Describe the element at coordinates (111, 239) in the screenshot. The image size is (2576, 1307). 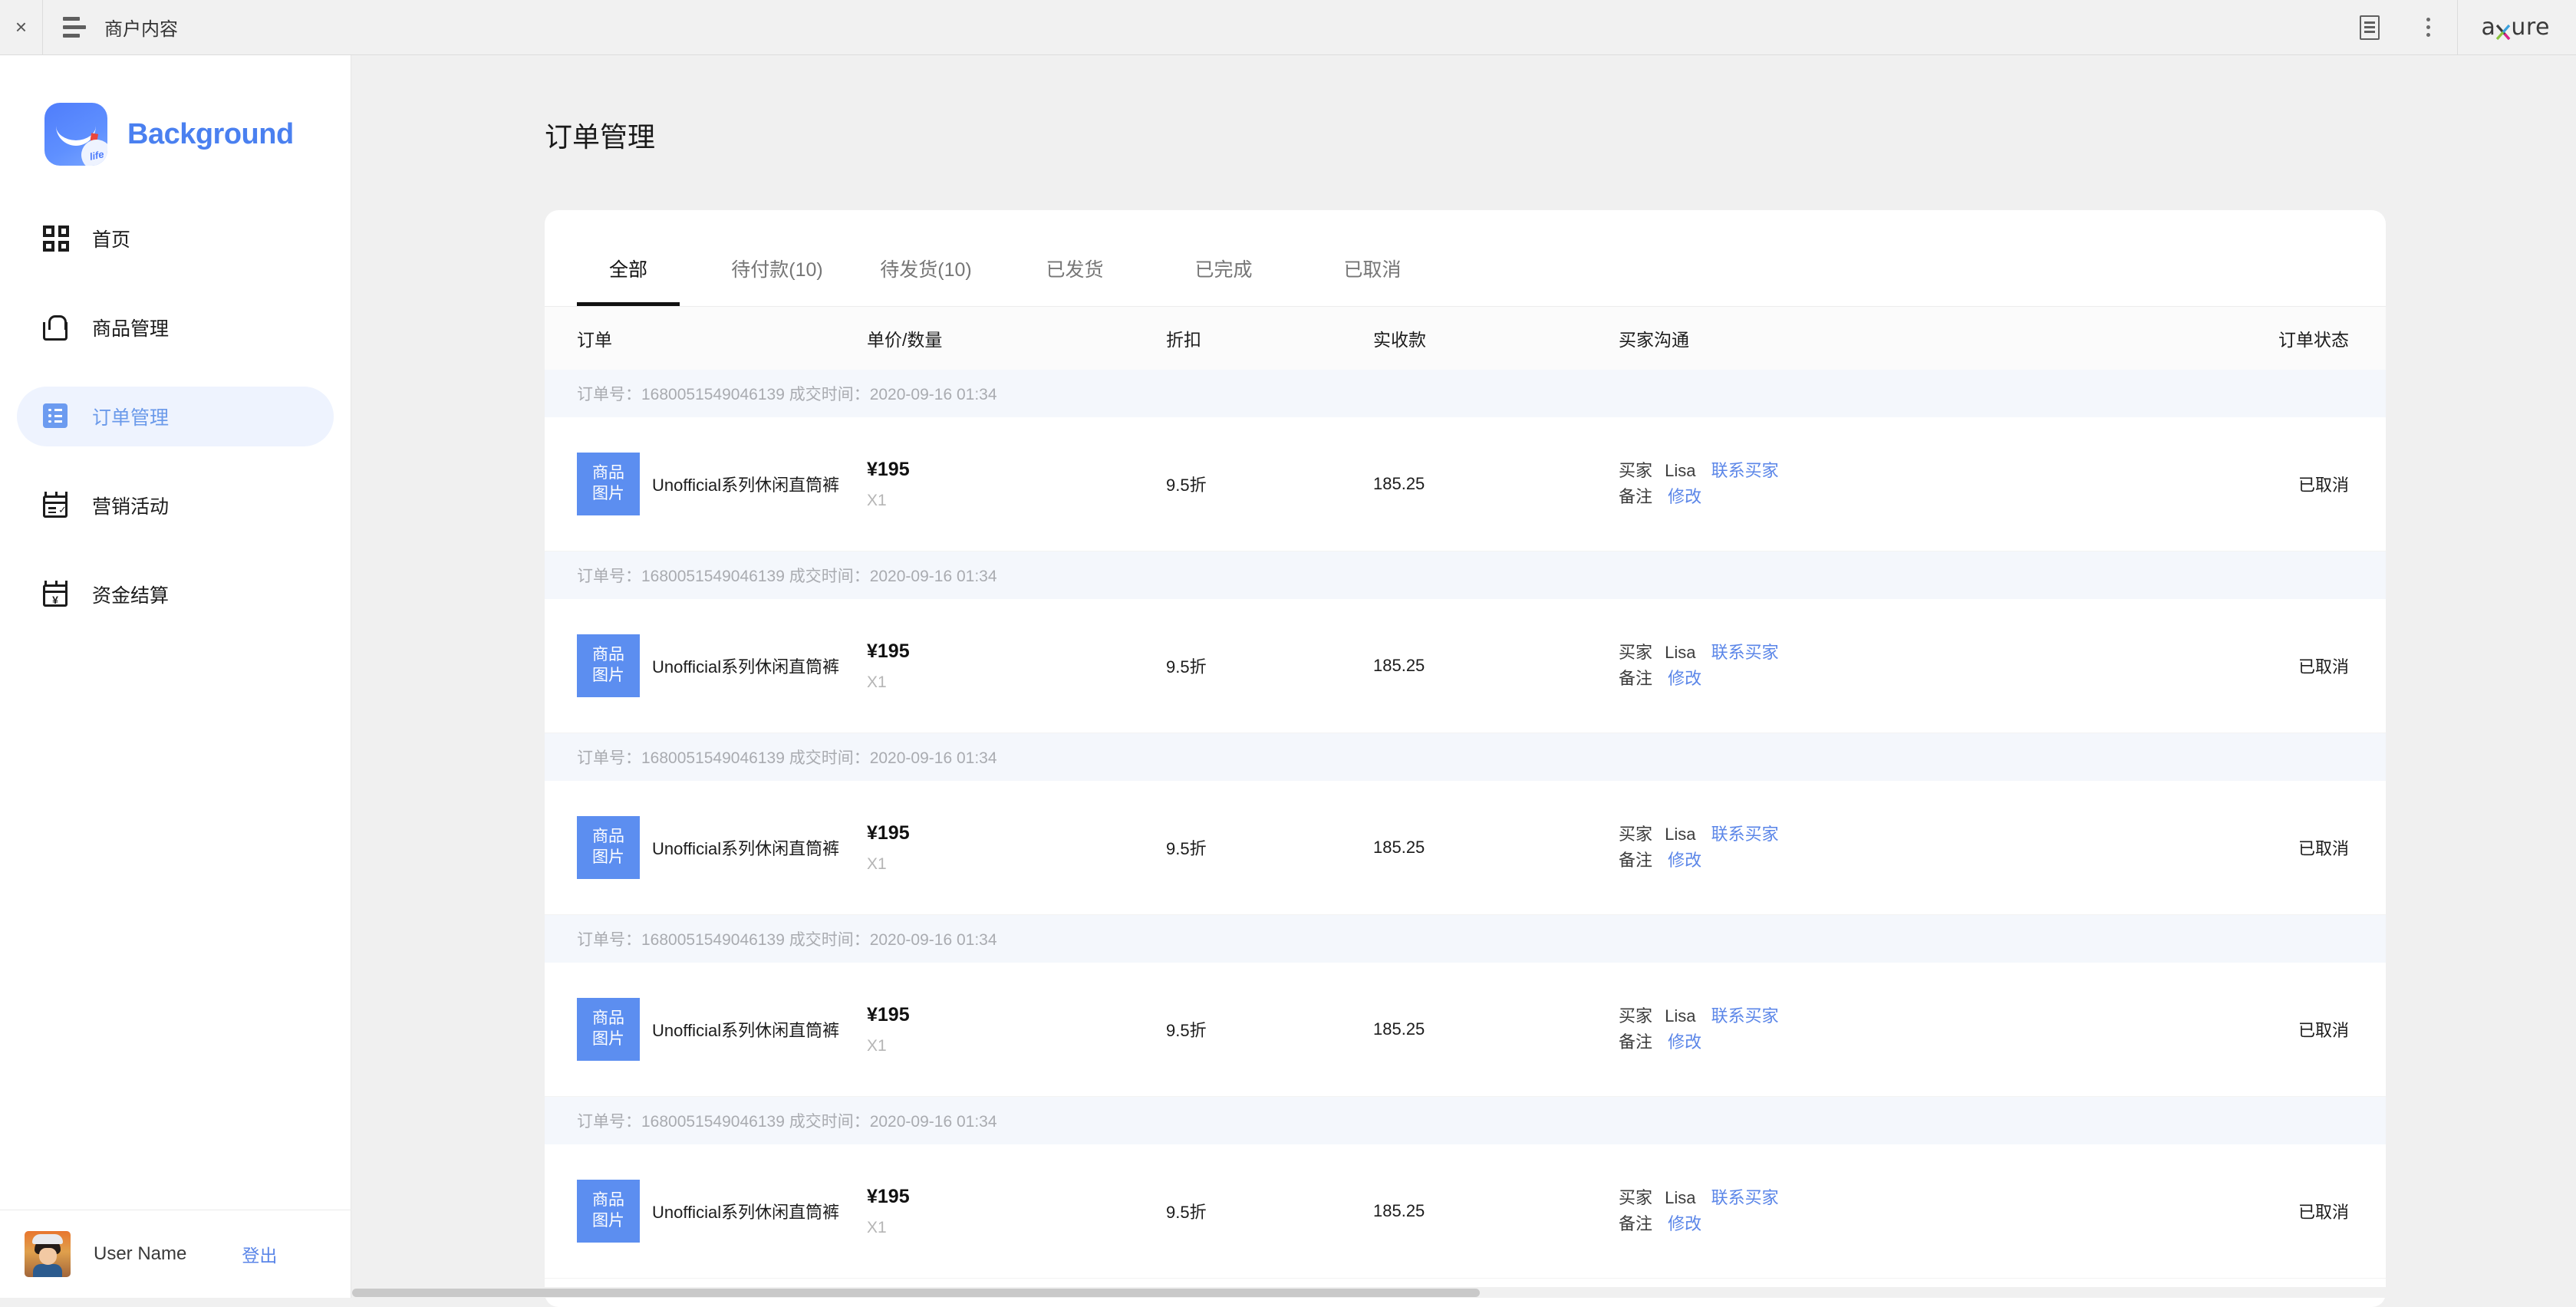
I see `sidebar-item-label: 首页` at that location.